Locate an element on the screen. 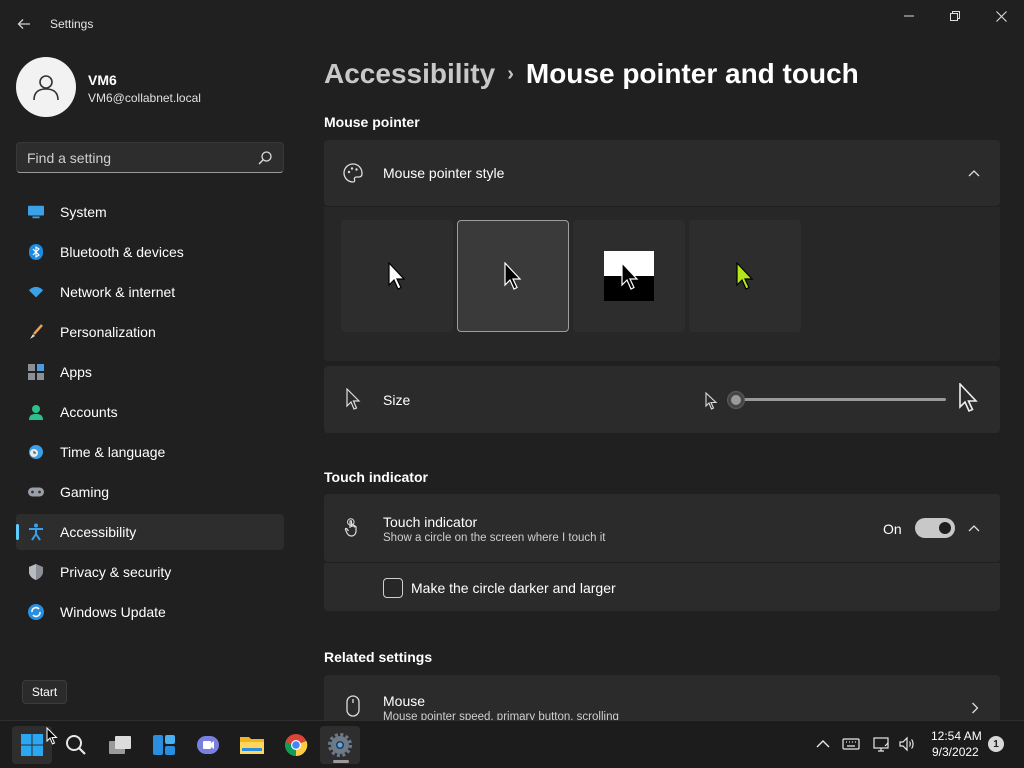 This screenshot has width=1024, height=768. accessibility-icon is located at coordinates (36, 532).